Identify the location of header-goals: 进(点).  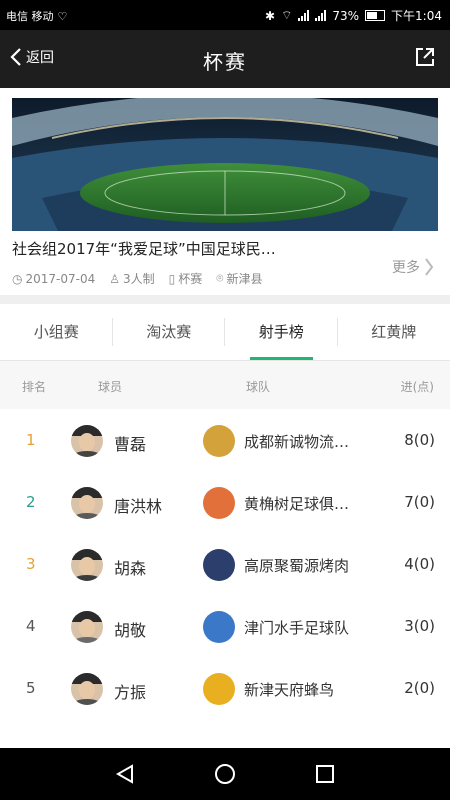
(417, 387).